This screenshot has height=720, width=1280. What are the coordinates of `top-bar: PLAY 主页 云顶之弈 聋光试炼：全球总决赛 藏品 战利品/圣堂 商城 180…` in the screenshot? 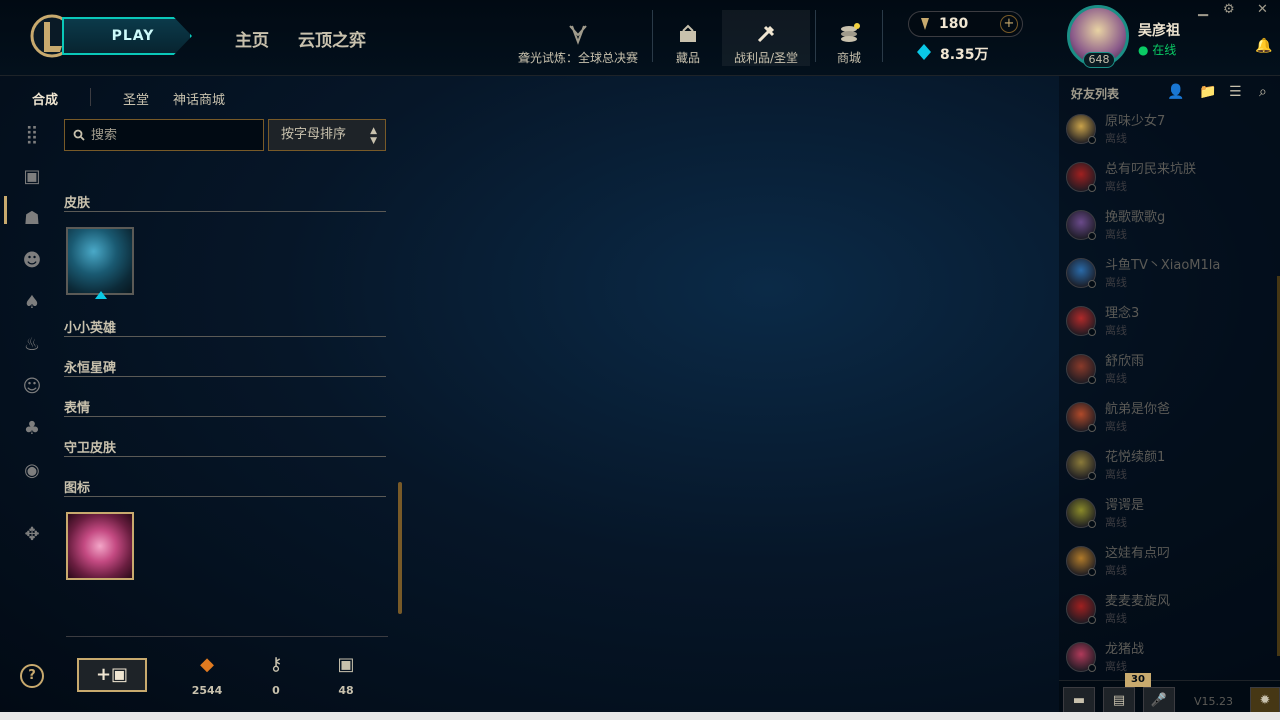 It's located at (640, 38).